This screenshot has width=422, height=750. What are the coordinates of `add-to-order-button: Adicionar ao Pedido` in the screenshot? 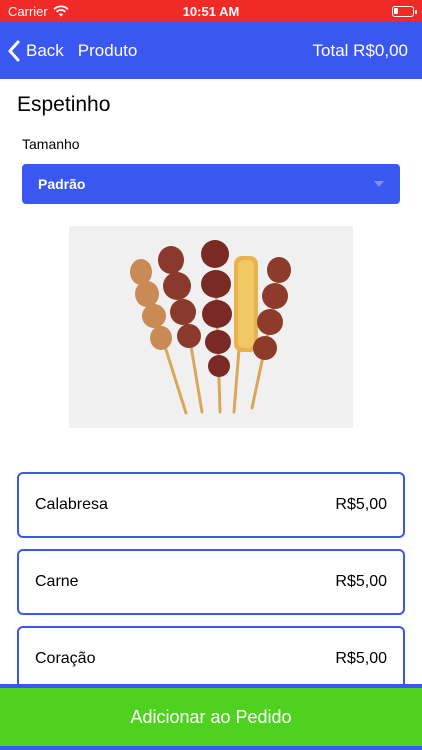 It's located at (211, 717).